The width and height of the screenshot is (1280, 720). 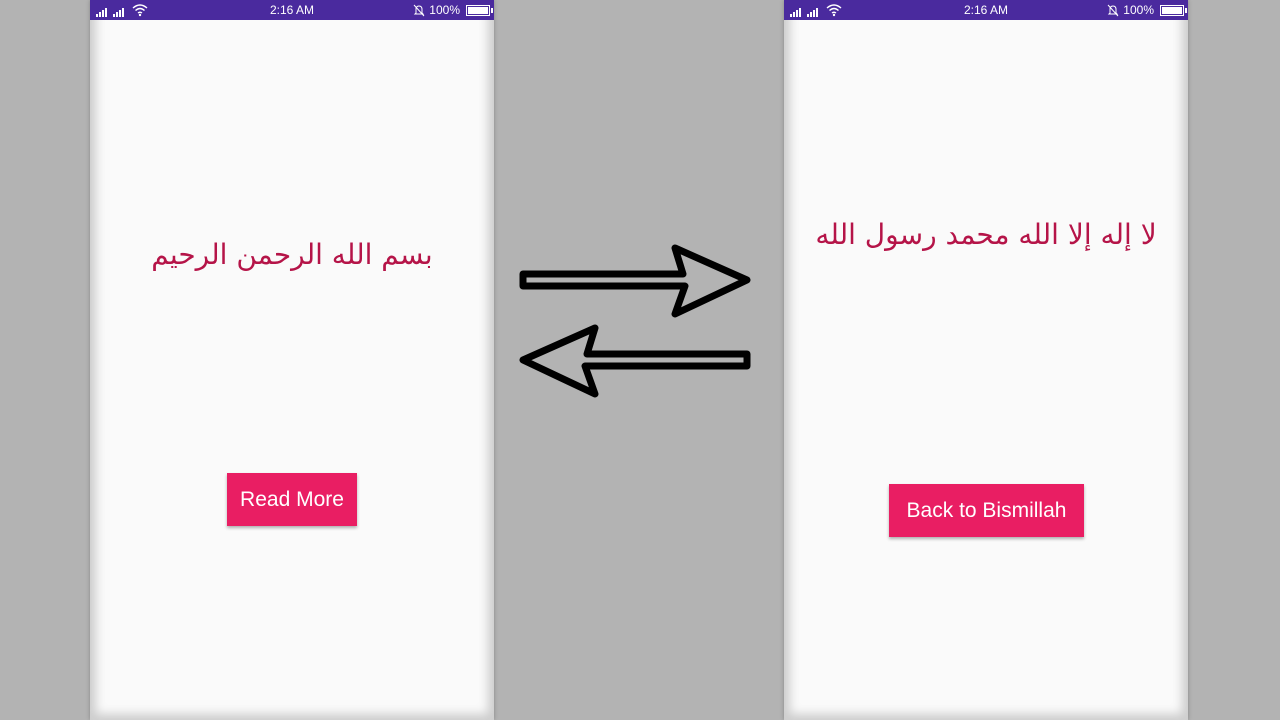 I want to click on arrow-left-icon, so click(x=635, y=361).